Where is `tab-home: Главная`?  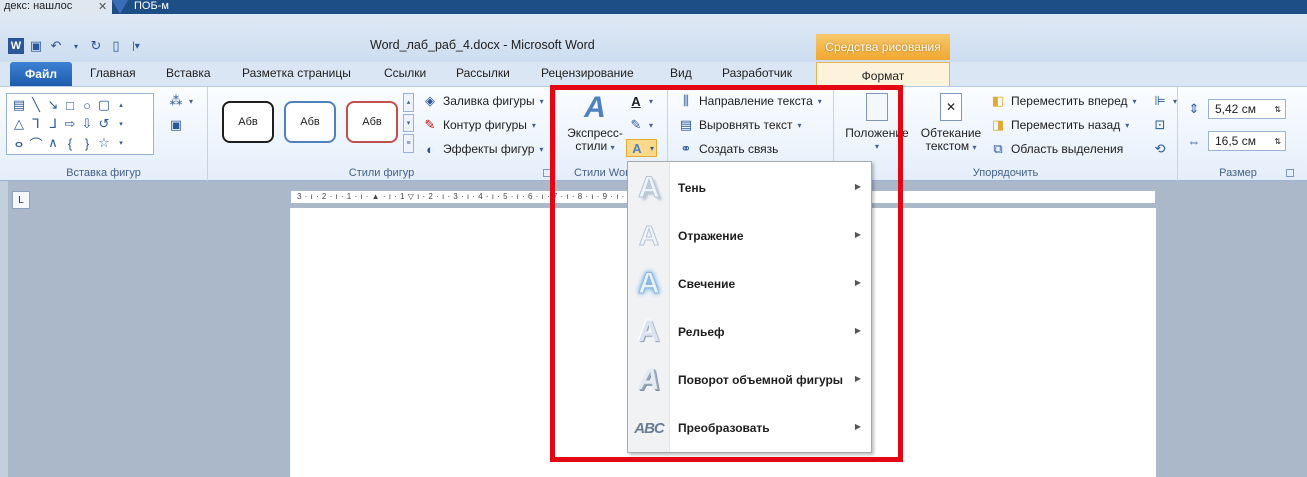
tab-home: Главная is located at coordinates (113, 73).